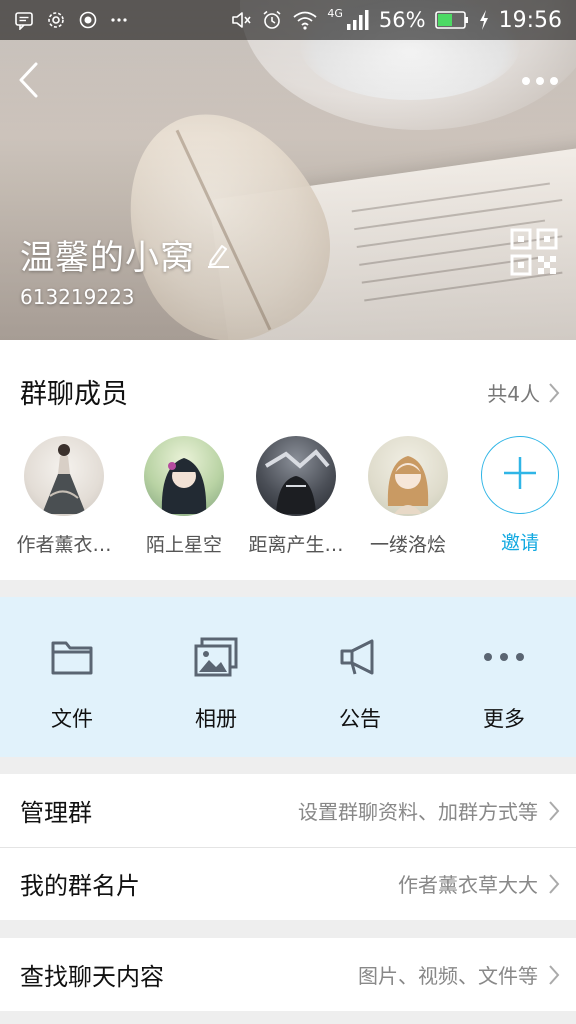  I want to click on member-item: 陌上星空, so click(184, 496).